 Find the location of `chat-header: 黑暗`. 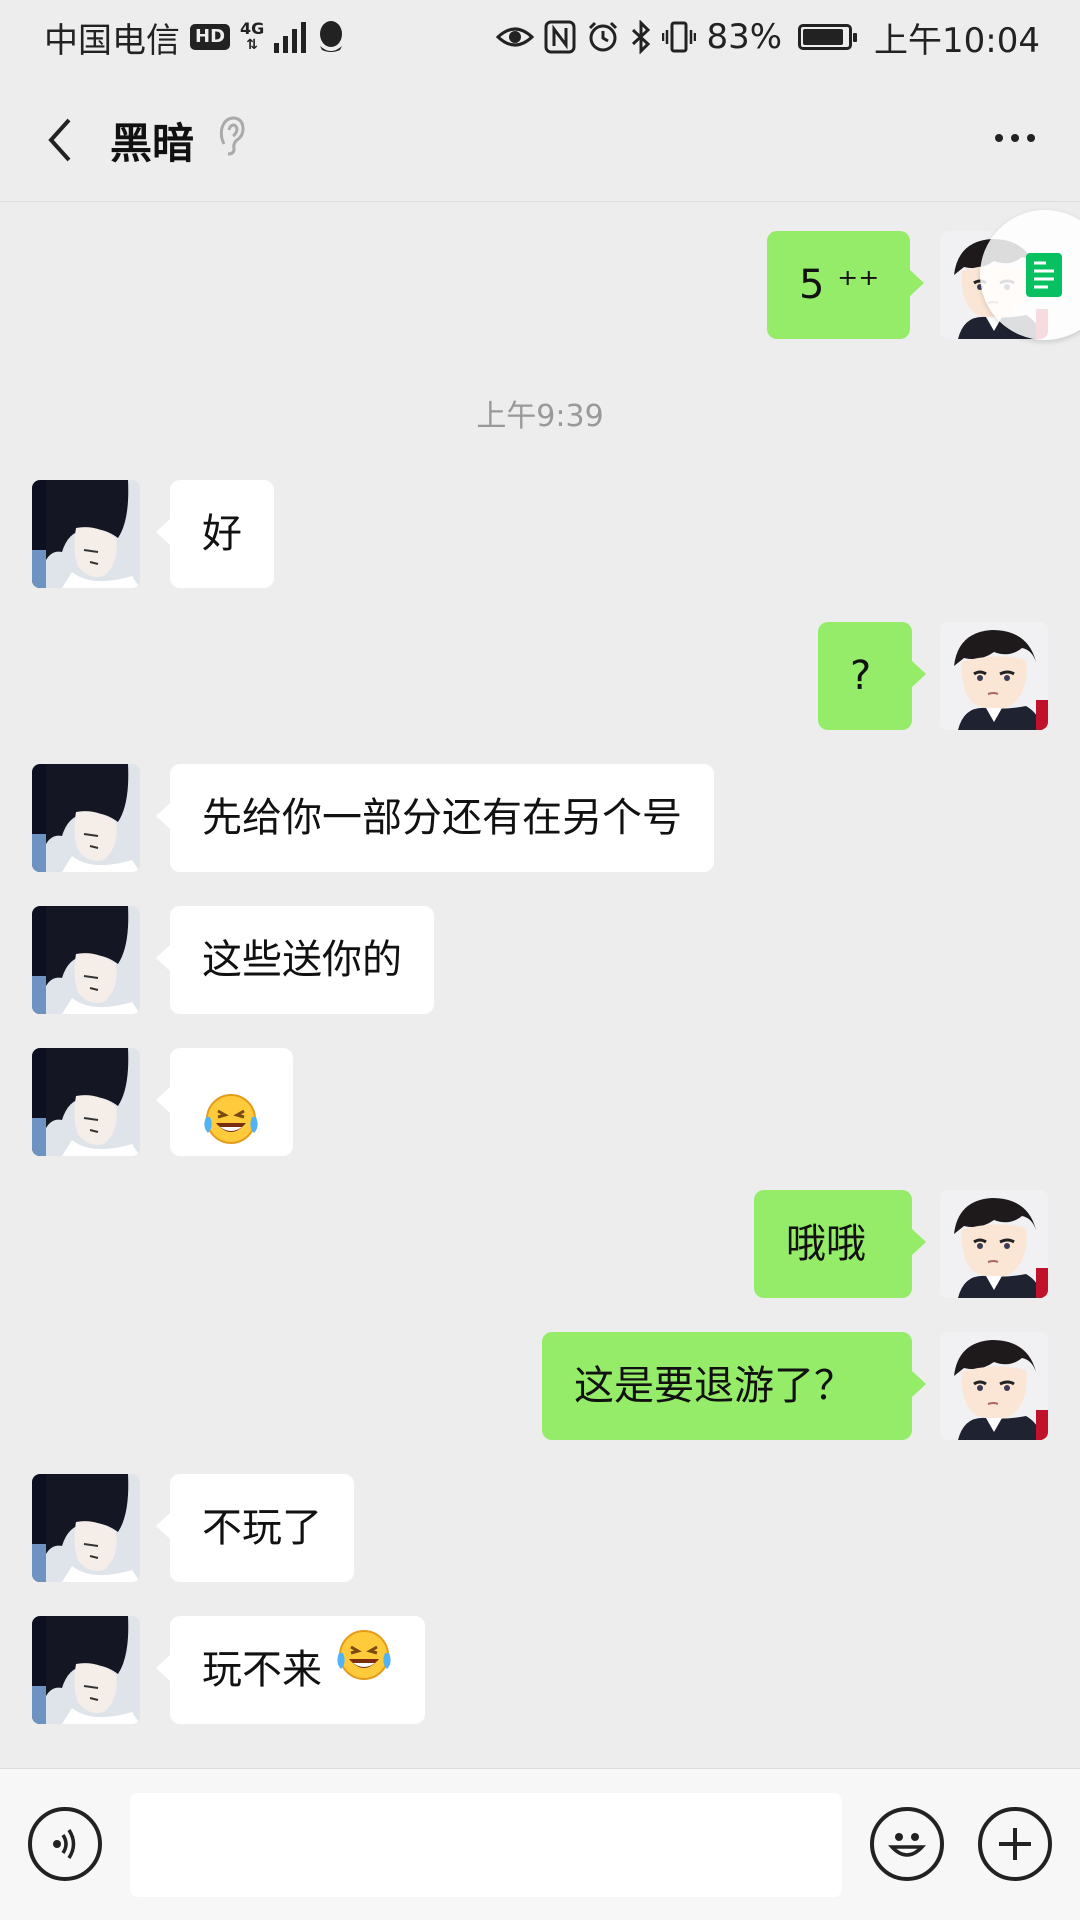

chat-header: 黑暗 is located at coordinates (540, 138).